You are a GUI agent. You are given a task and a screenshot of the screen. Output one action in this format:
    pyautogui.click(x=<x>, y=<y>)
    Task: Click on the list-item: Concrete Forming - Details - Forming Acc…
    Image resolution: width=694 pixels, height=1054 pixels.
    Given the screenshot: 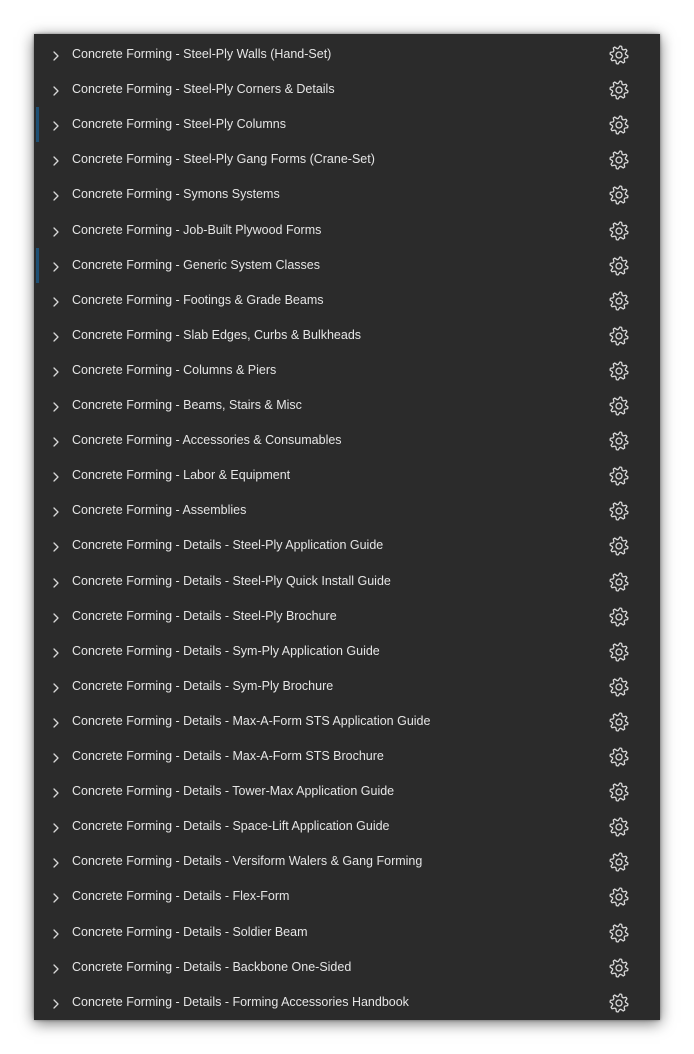 What is the action you would take?
    pyautogui.click(x=347, y=1002)
    